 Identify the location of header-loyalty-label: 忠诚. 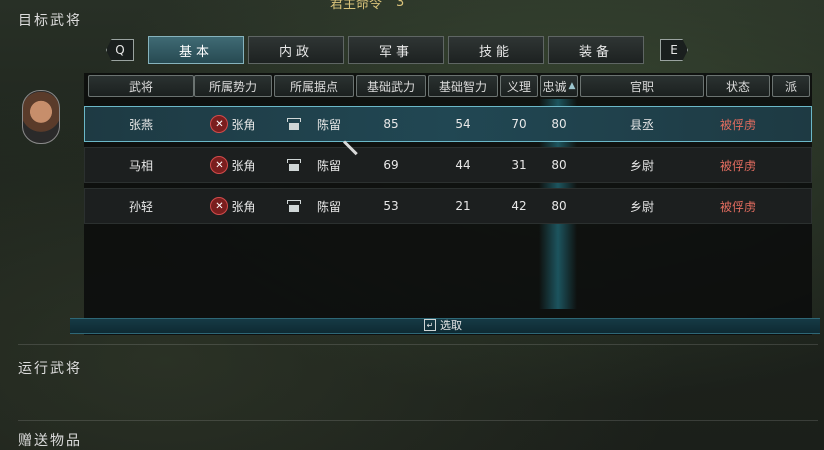
(554, 86).